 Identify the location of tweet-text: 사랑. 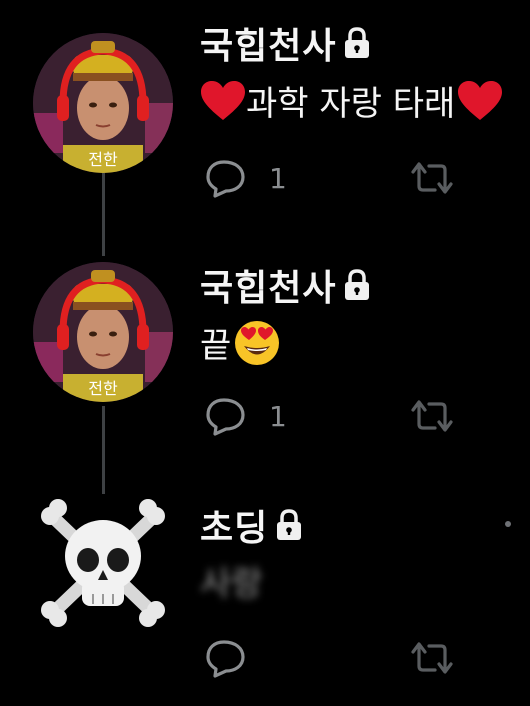
(231, 580).